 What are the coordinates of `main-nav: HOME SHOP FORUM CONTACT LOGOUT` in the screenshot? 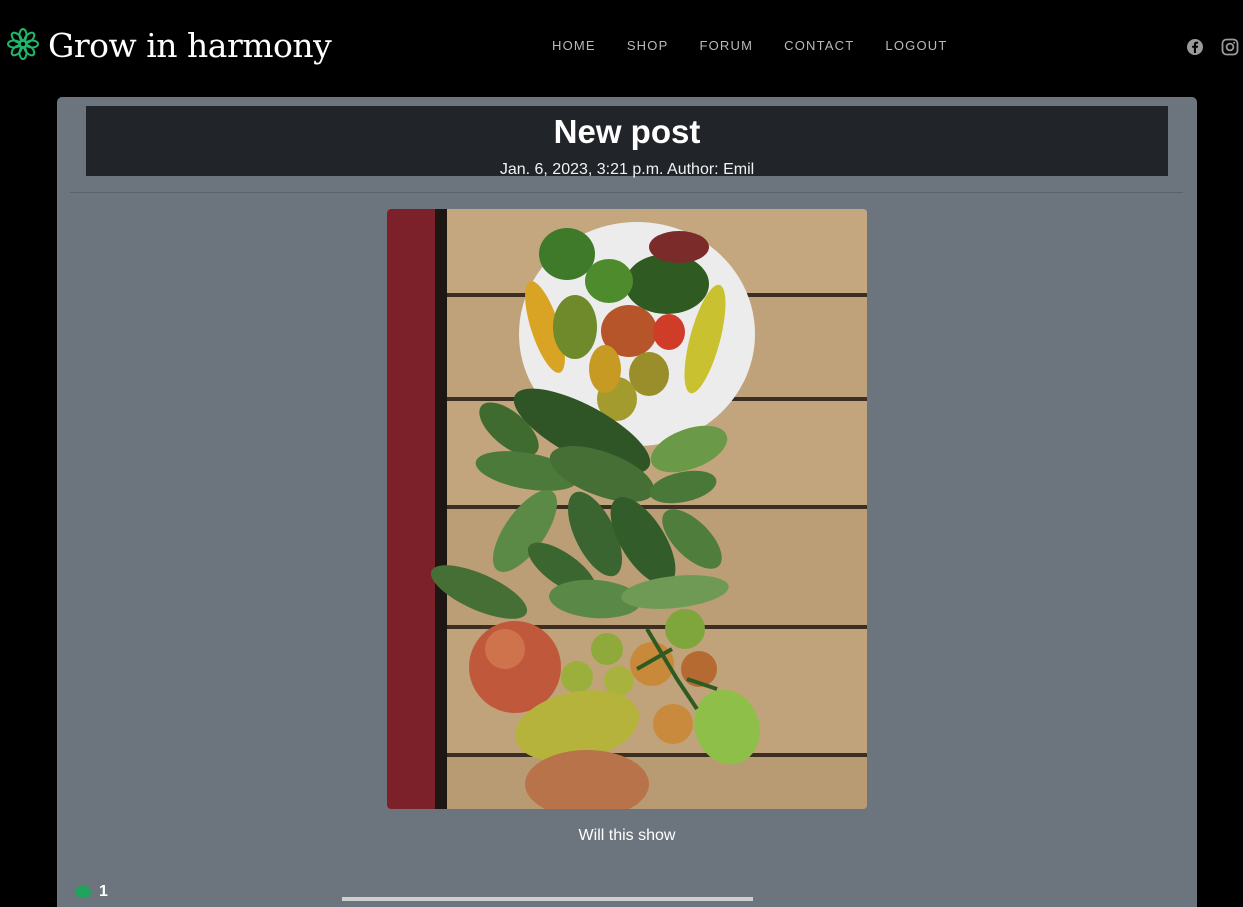 It's located at (765, 45).